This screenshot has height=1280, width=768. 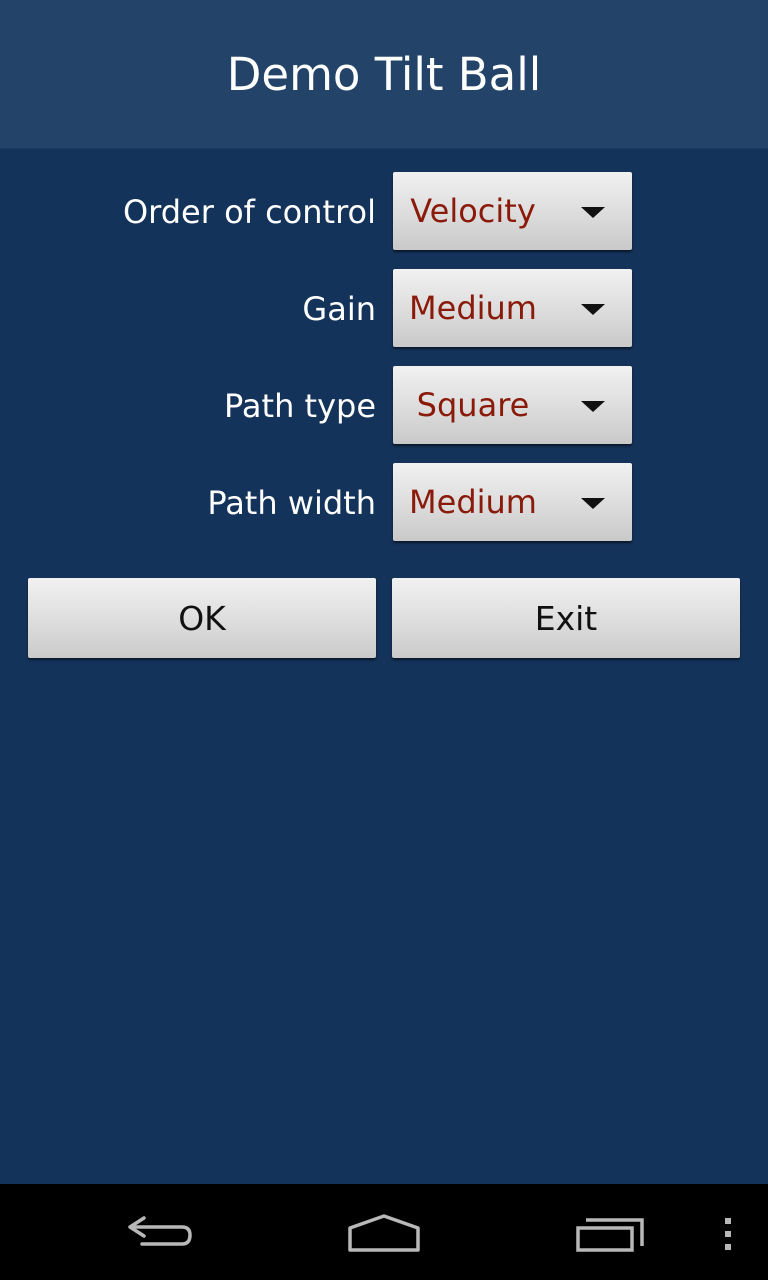 I want to click on home-icon, so click(x=384, y=1234).